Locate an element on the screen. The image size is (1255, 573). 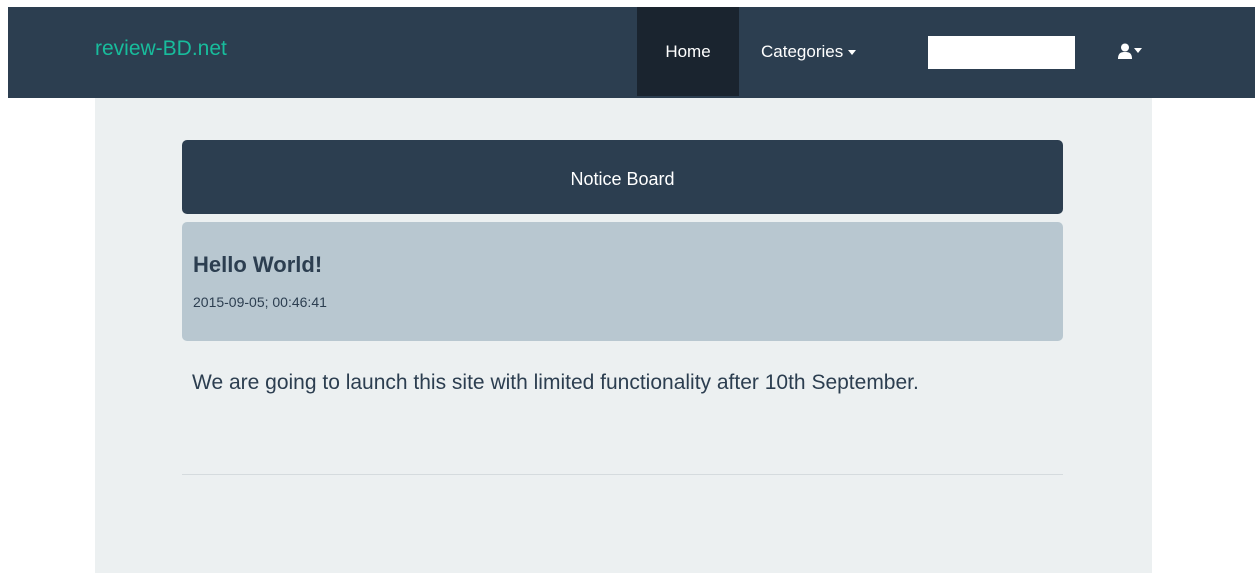
user-menu-dropdown is located at coordinates (1130, 52).